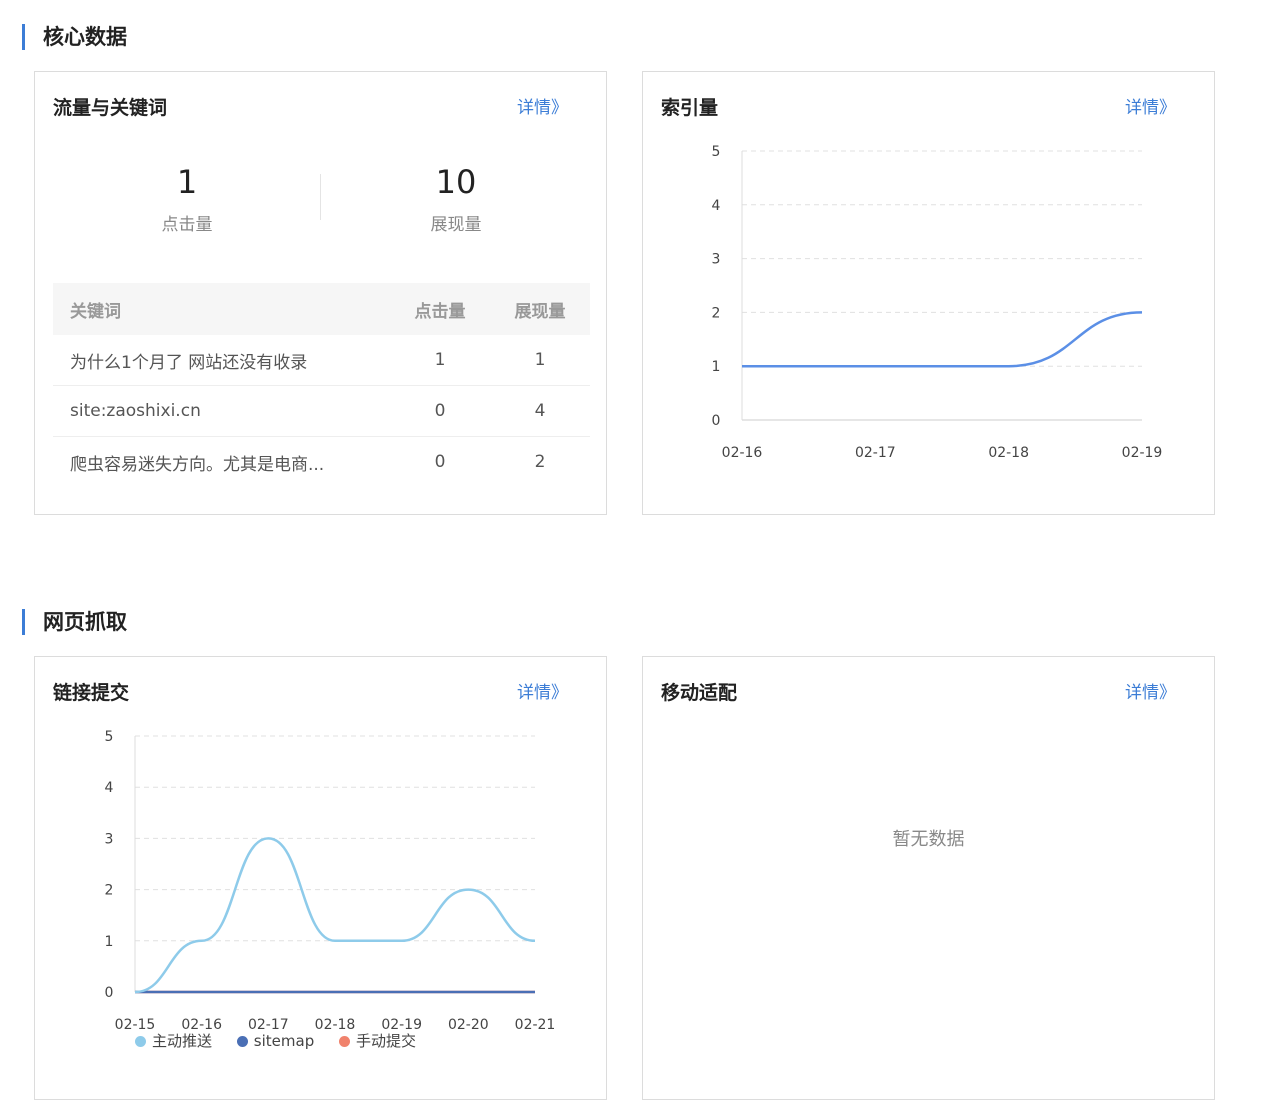 The height and width of the screenshot is (1111, 1274). What do you see at coordinates (1150, 693) in the screenshot?
I see `mobile-detail-link: 详情》` at bounding box center [1150, 693].